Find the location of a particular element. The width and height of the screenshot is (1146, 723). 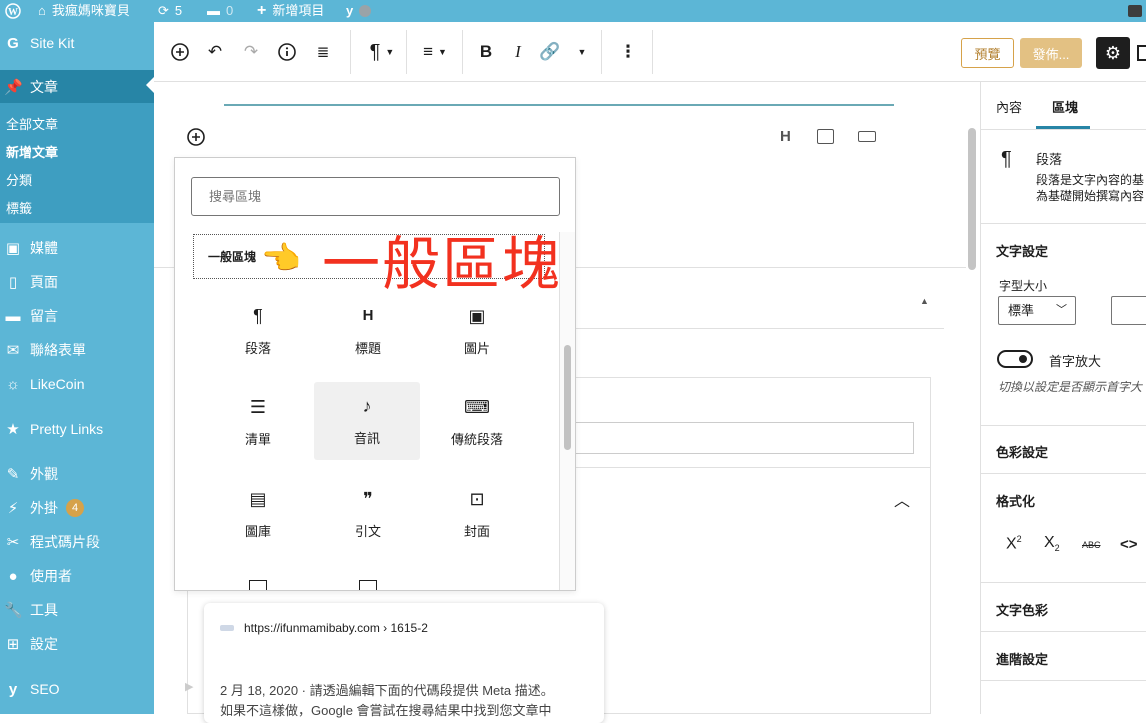

block-card-title: 段落 is located at coordinates (1049, 159).